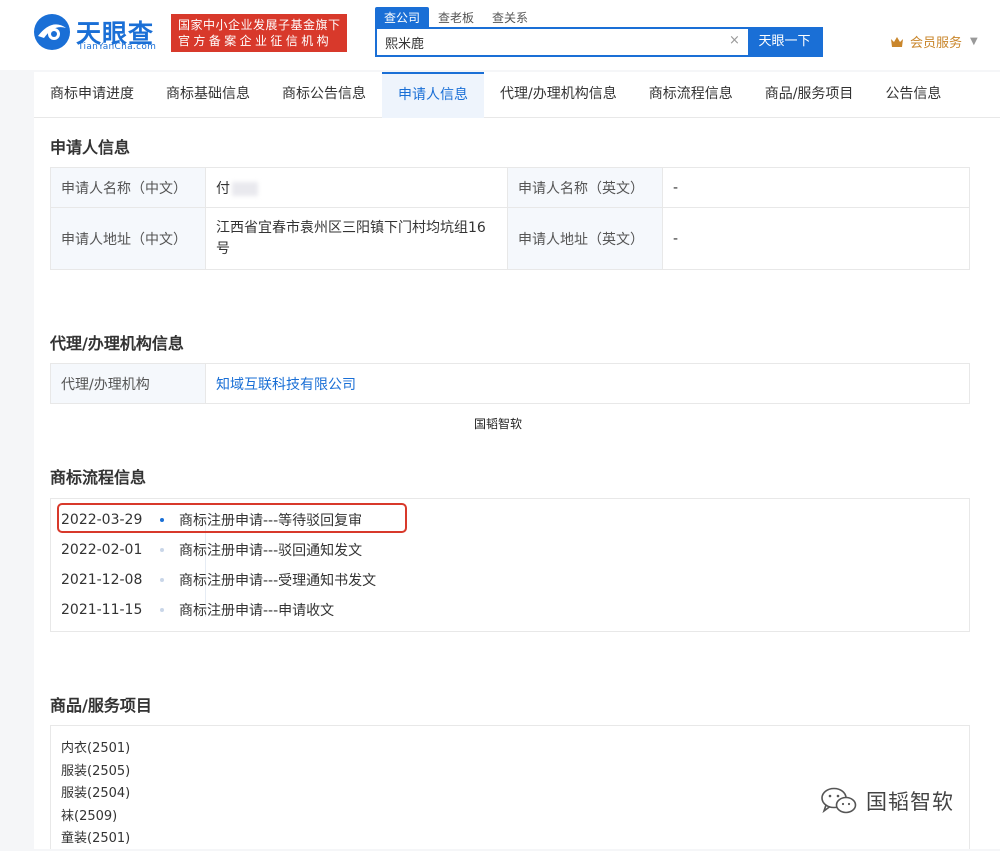  What do you see at coordinates (98, 477) in the screenshot?
I see `flow-section-title: 商标流程信息` at bounding box center [98, 477].